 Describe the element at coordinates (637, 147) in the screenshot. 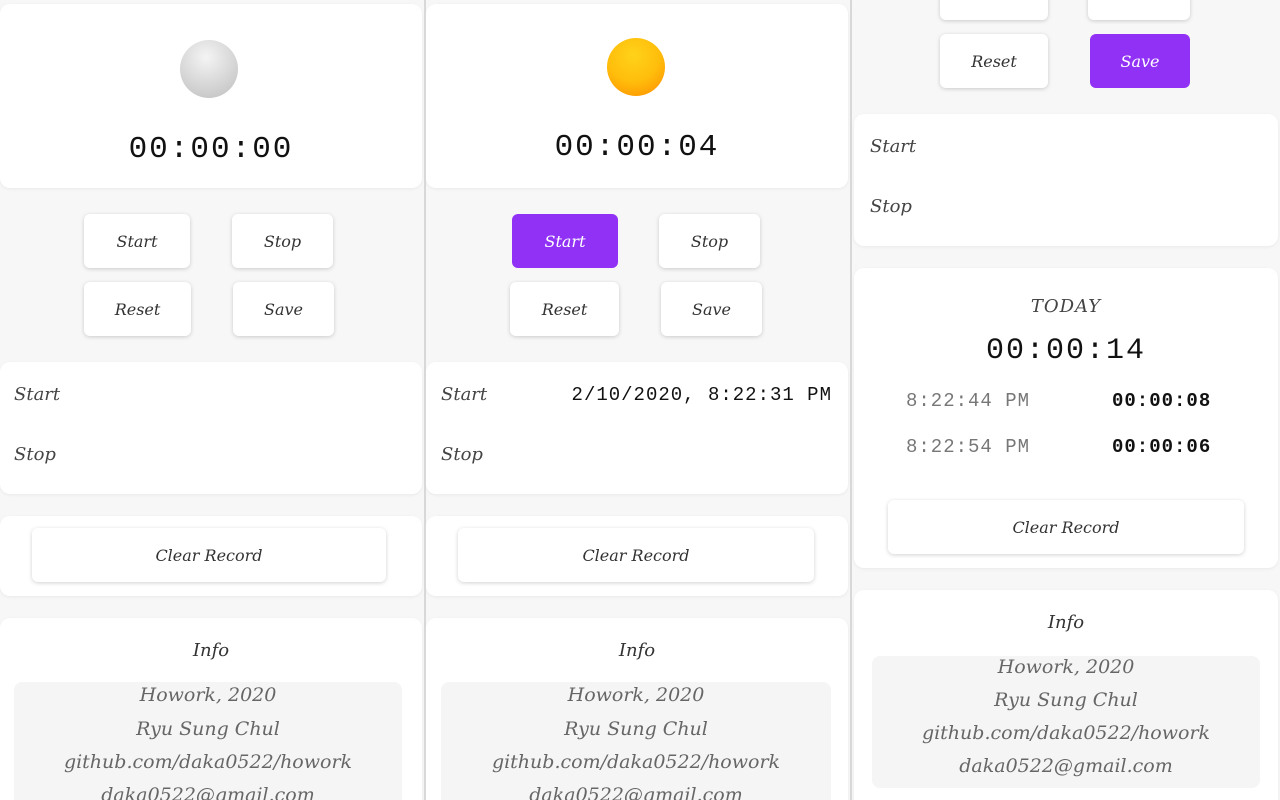

I see `timer-display: 00:00:04` at that location.